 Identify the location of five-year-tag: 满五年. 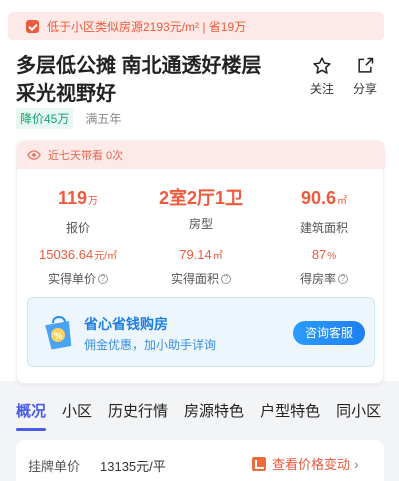
(103, 119).